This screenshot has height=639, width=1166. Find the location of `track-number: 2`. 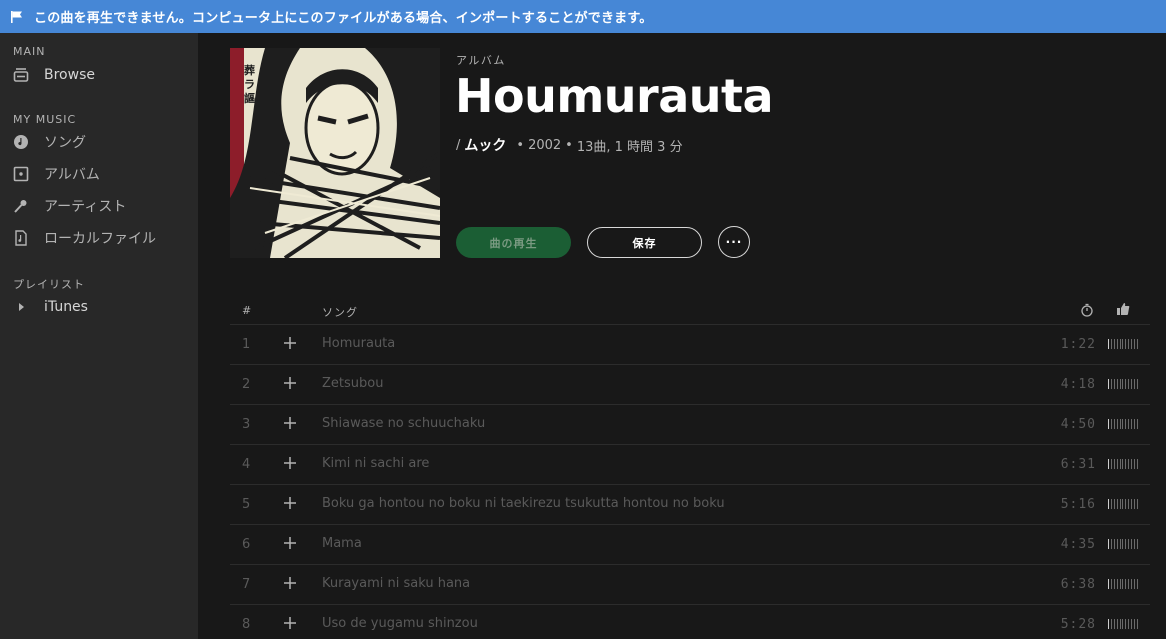

track-number: 2 is located at coordinates (246, 384).